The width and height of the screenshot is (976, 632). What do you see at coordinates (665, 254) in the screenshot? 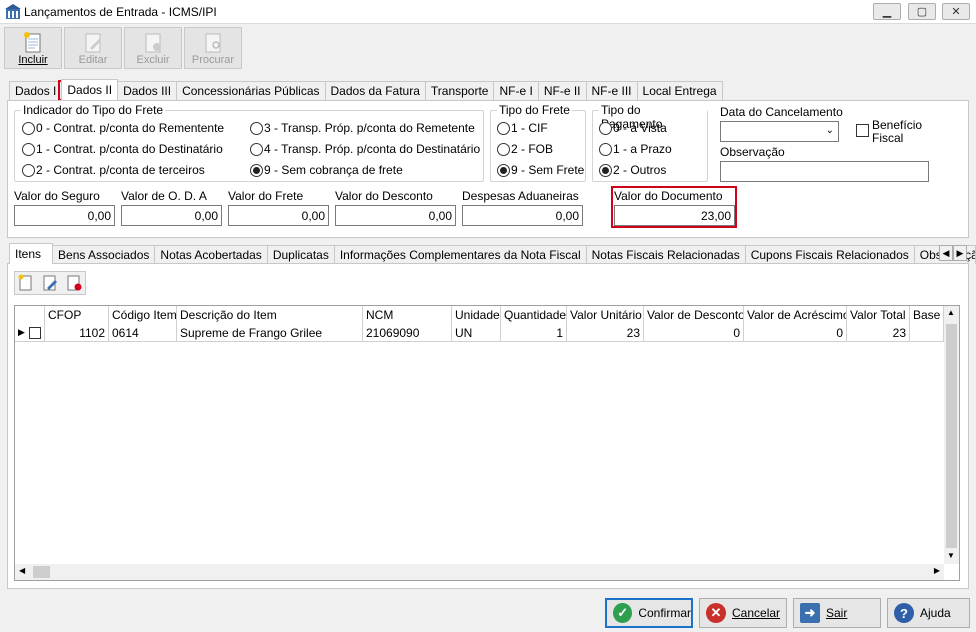
I see `tab-notas-fiscais-relacionadas: Notas Fiscais Relacionadas` at bounding box center [665, 254].